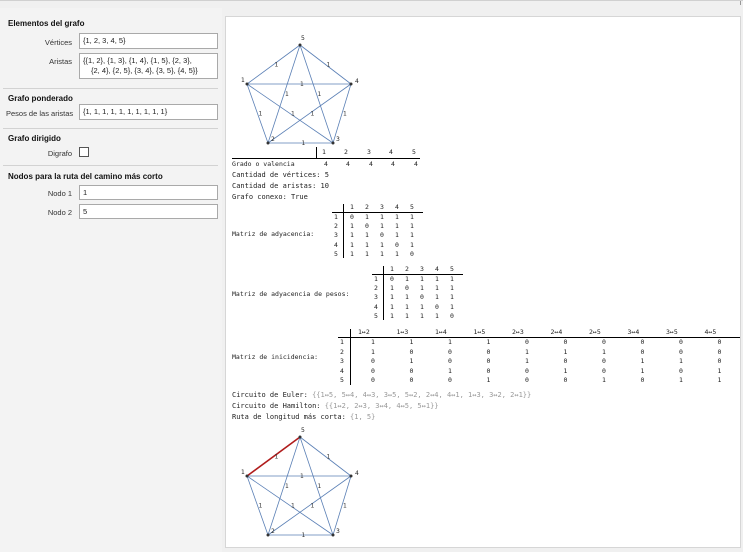 The height and width of the screenshot is (552, 743). I want to click on edge-count-text: Cantidad de aristas: 10, so click(280, 186).